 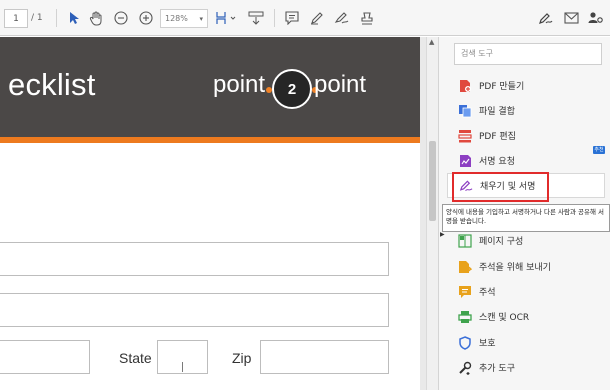 What do you see at coordinates (37, 18) in the screenshot?
I see `page-total: / 1` at bounding box center [37, 18].